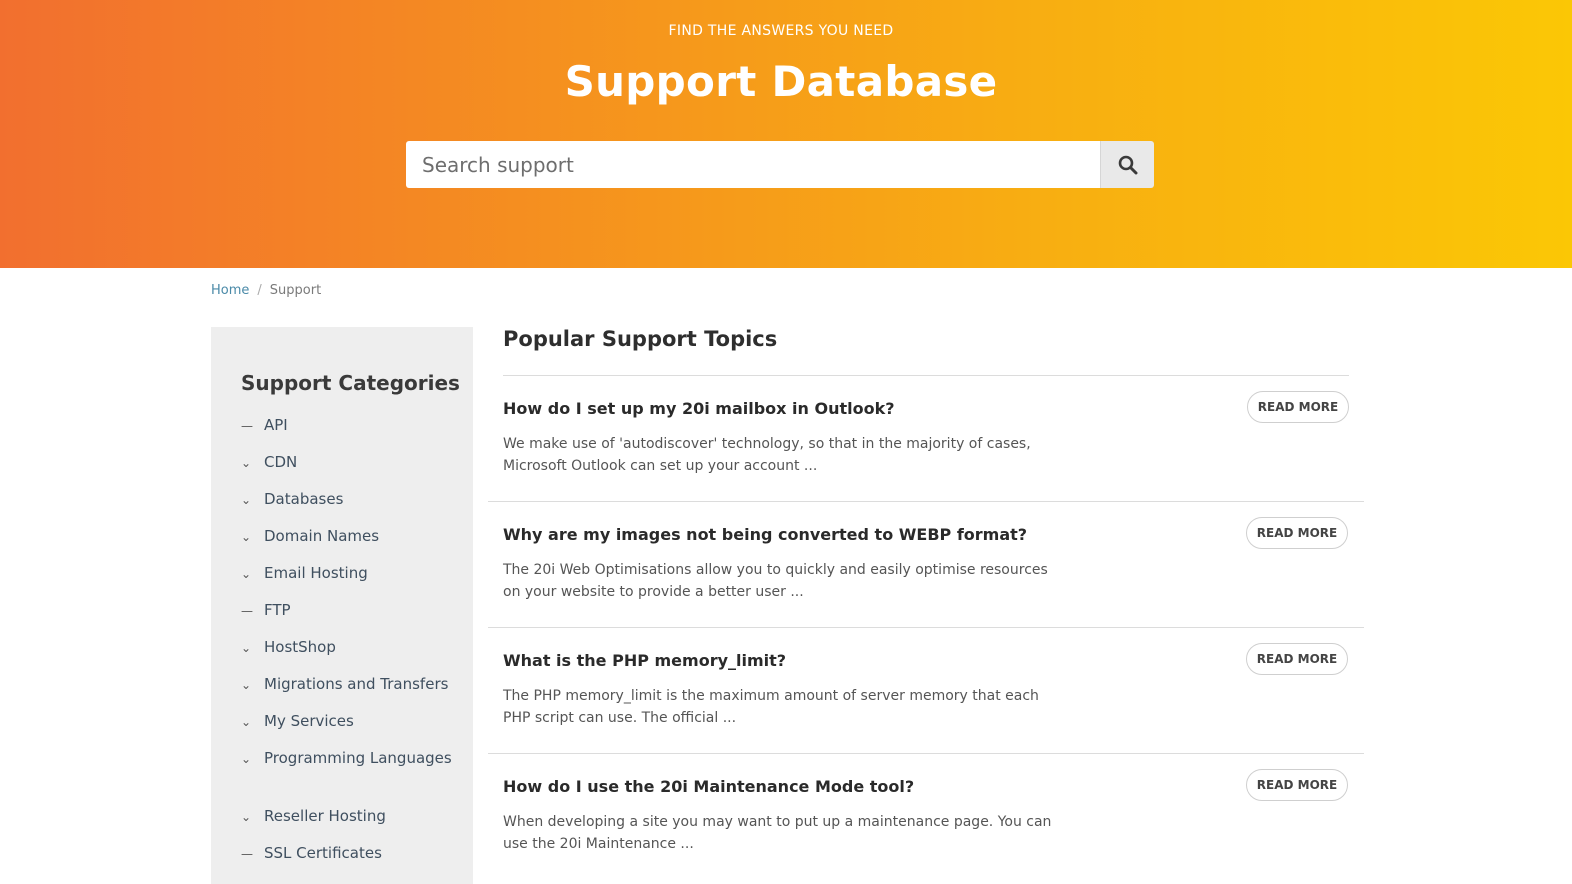  I want to click on breadcrumb-current: Support, so click(295, 290).